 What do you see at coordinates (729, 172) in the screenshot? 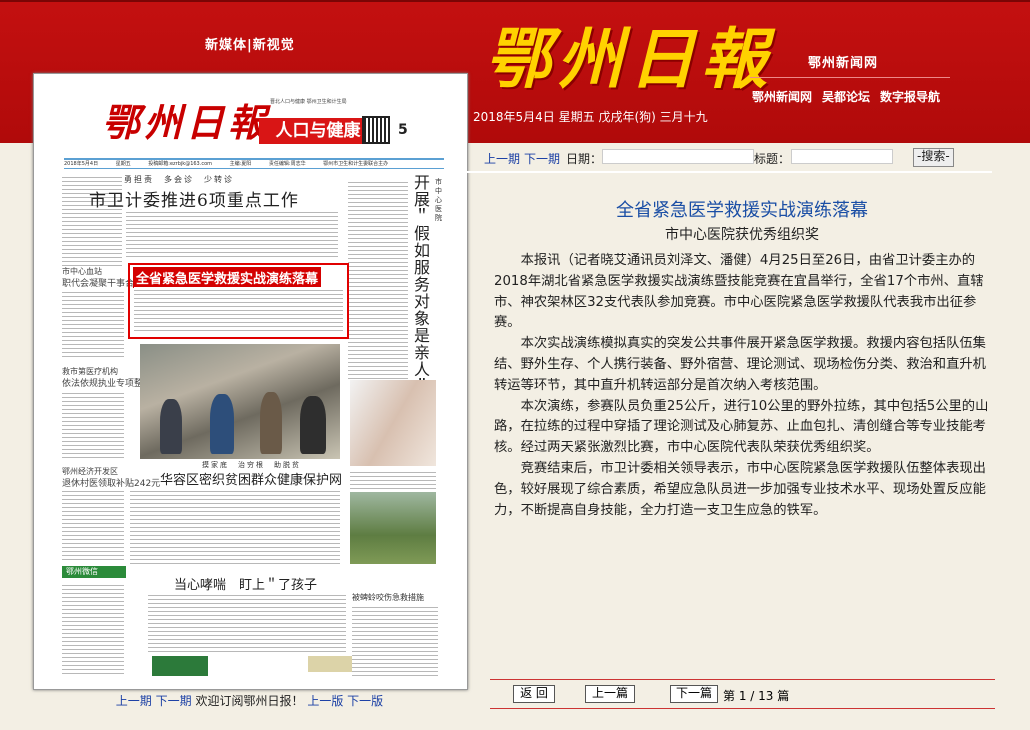
I see `toolbar-divider` at bounding box center [729, 172].